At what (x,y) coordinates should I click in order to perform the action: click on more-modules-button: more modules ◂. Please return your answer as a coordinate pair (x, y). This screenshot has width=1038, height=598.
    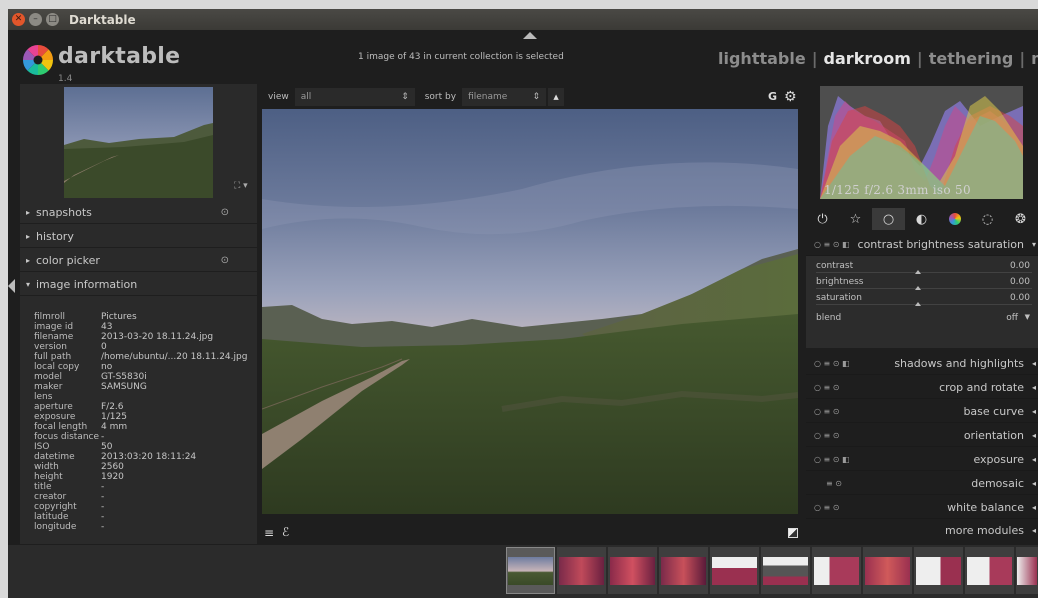
    Looking at the image, I should click on (922, 530).